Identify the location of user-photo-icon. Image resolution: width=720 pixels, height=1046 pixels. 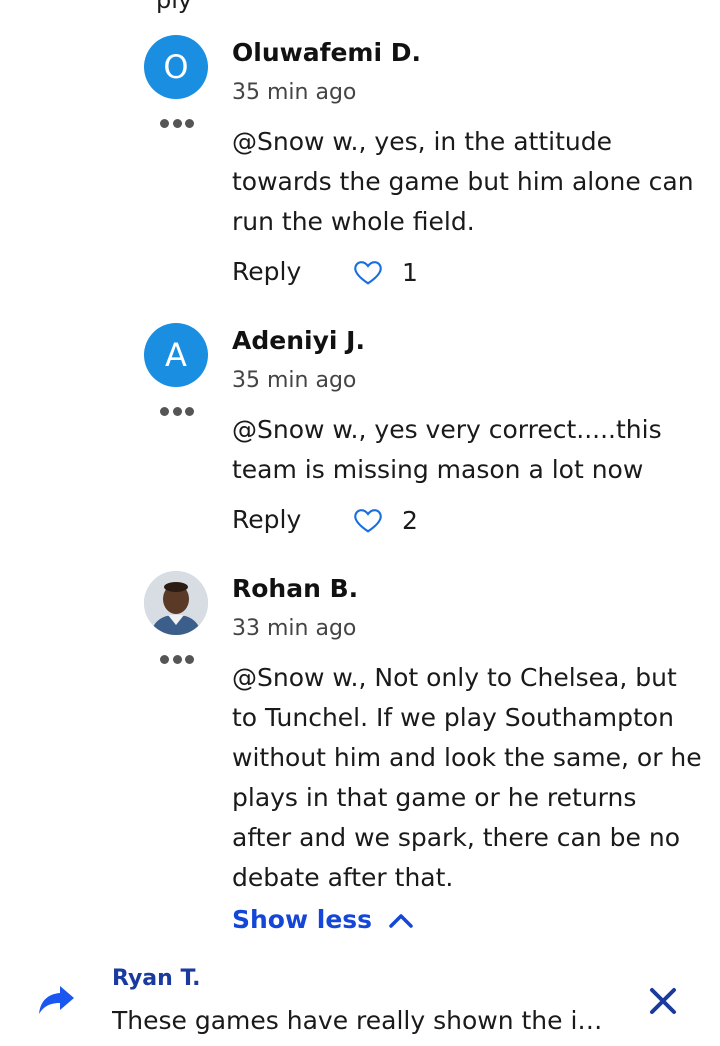
(176, 603).